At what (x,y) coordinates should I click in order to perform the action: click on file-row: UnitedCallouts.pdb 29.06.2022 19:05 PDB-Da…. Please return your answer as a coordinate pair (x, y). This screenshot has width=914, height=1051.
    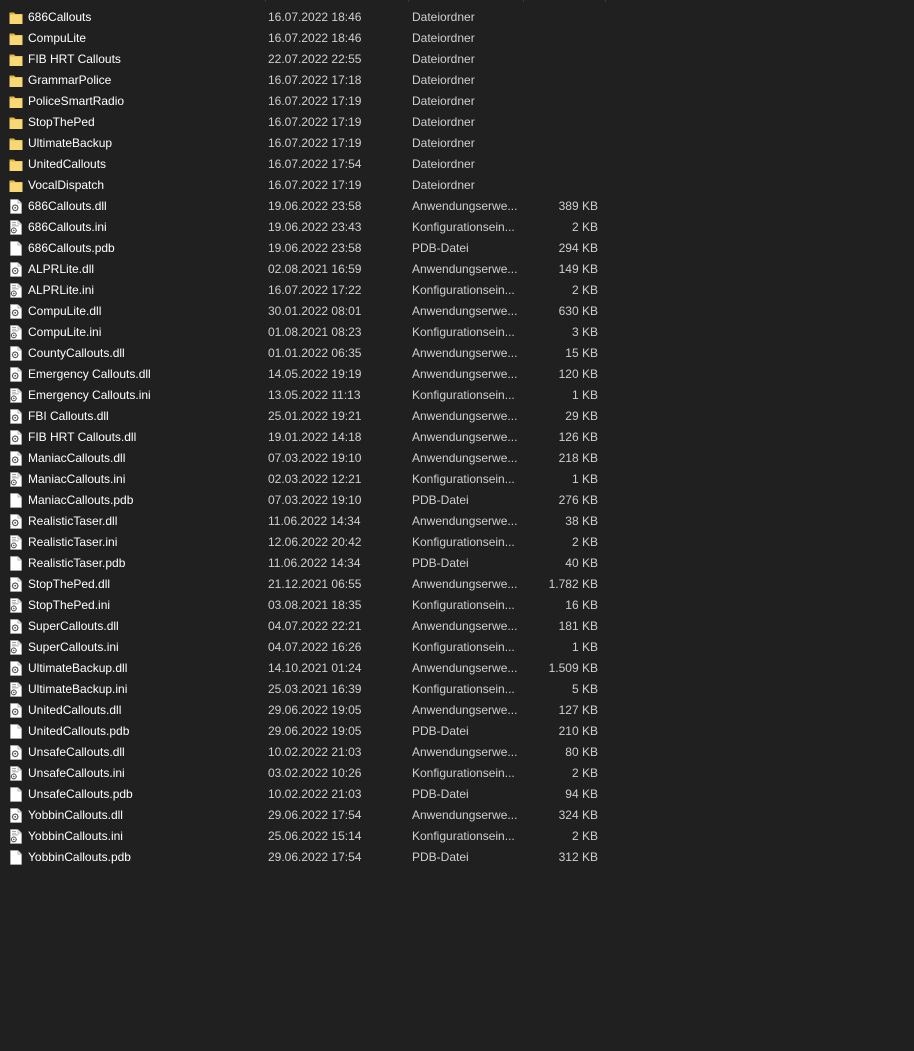
    Looking at the image, I should click on (457, 731).